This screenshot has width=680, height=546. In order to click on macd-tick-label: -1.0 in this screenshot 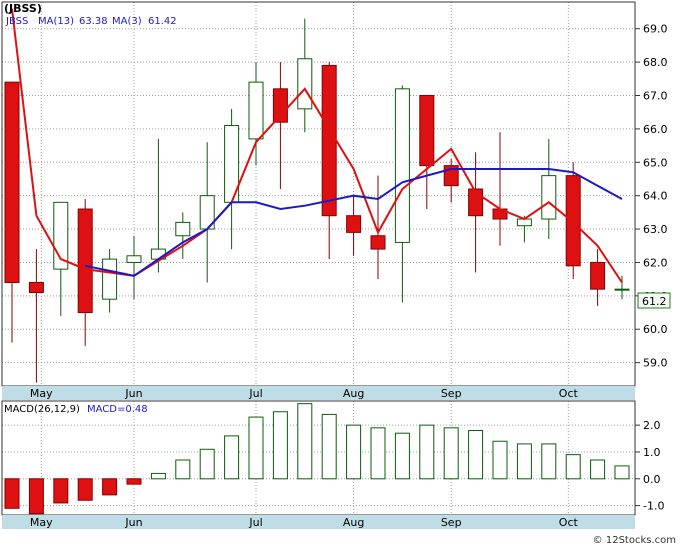, I will do `click(653, 506)`.